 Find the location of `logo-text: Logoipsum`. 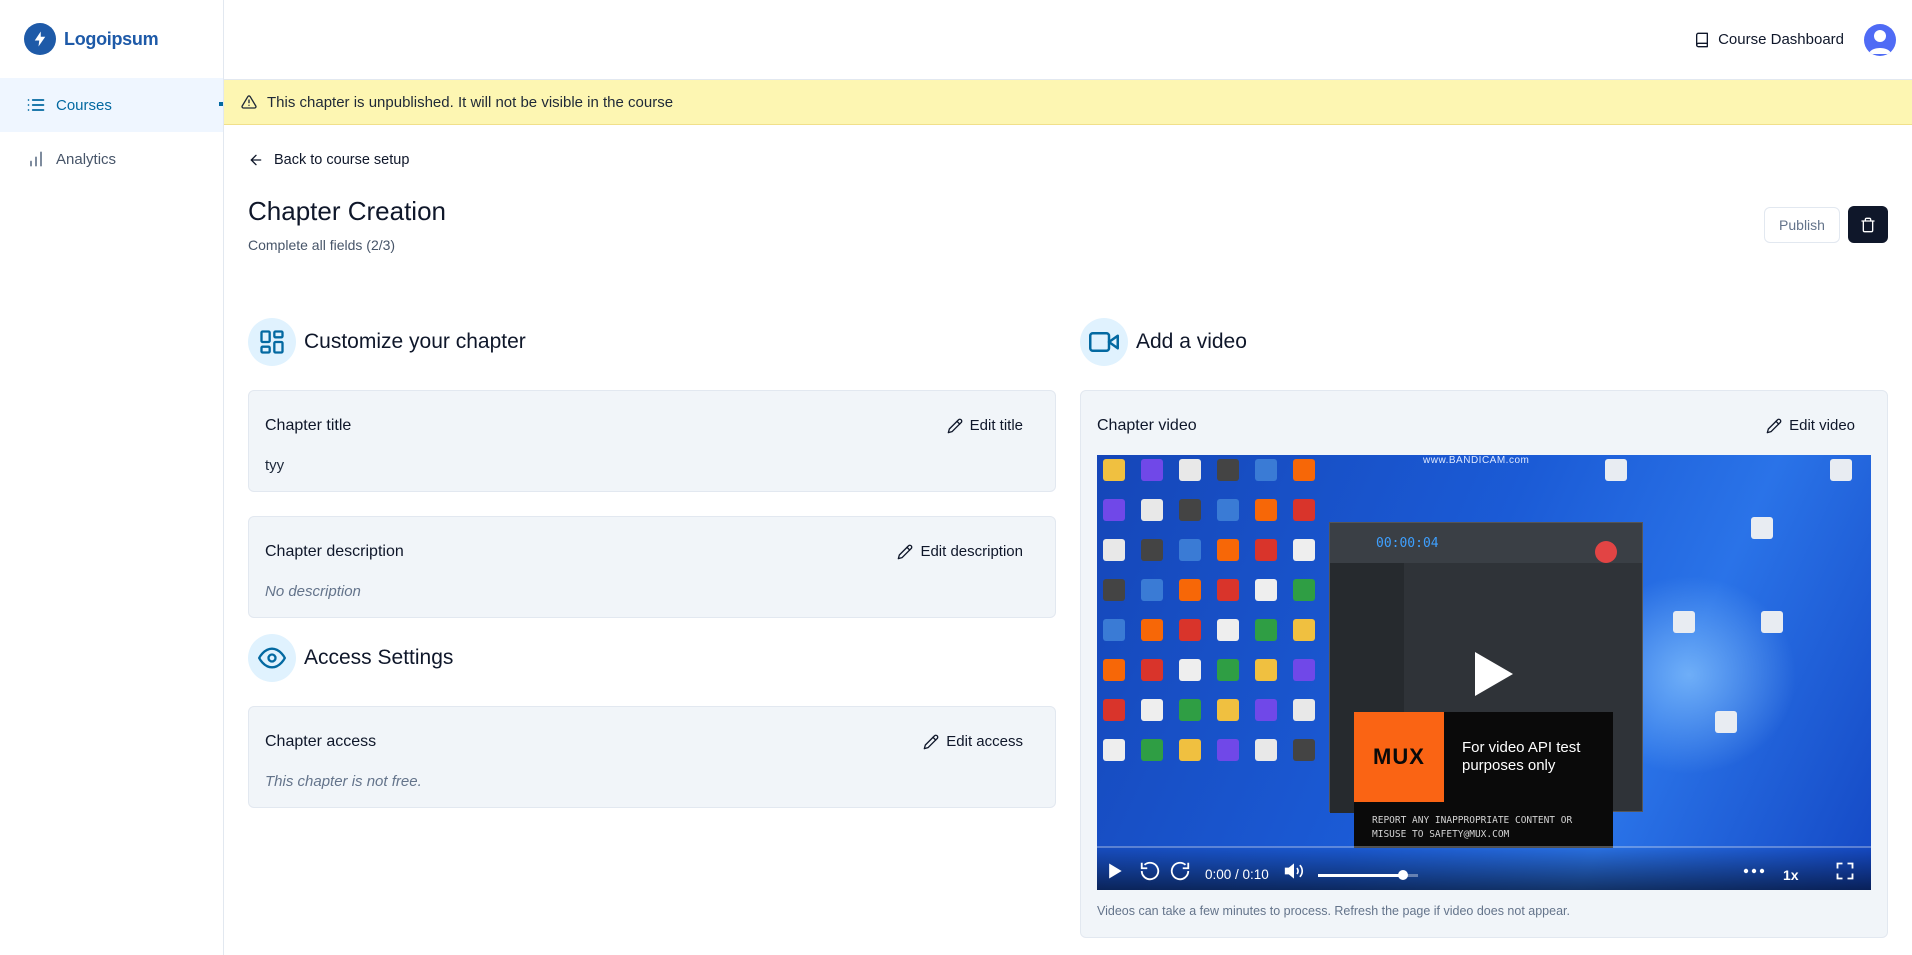

logo-text: Logoipsum is located at coordinates (111, 38).